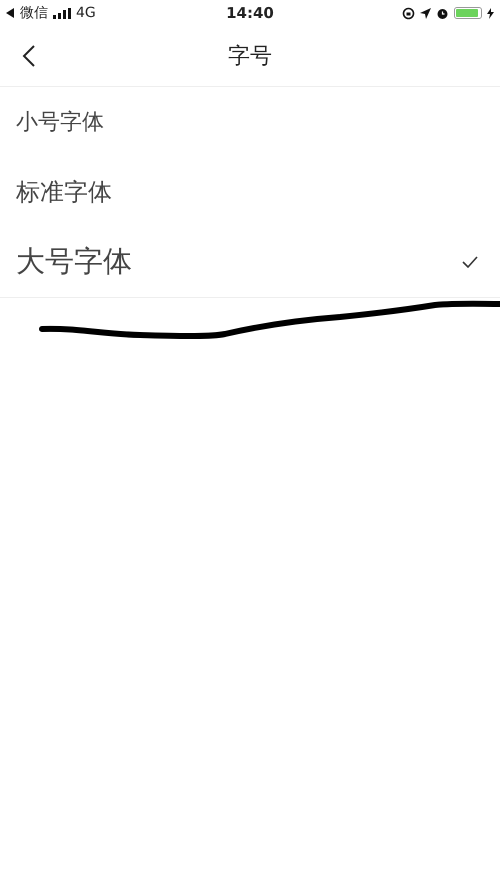 The width and height of the screenshot is (500, 889). I want to click on checkmark-icon, so click(470, 262).